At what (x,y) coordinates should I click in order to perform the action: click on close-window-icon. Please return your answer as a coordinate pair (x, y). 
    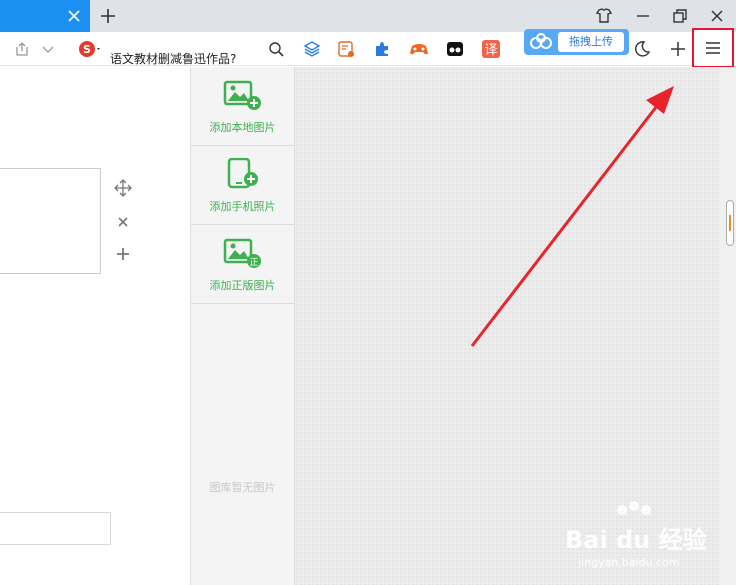
    Looking at the image, I should click on (717, 16).